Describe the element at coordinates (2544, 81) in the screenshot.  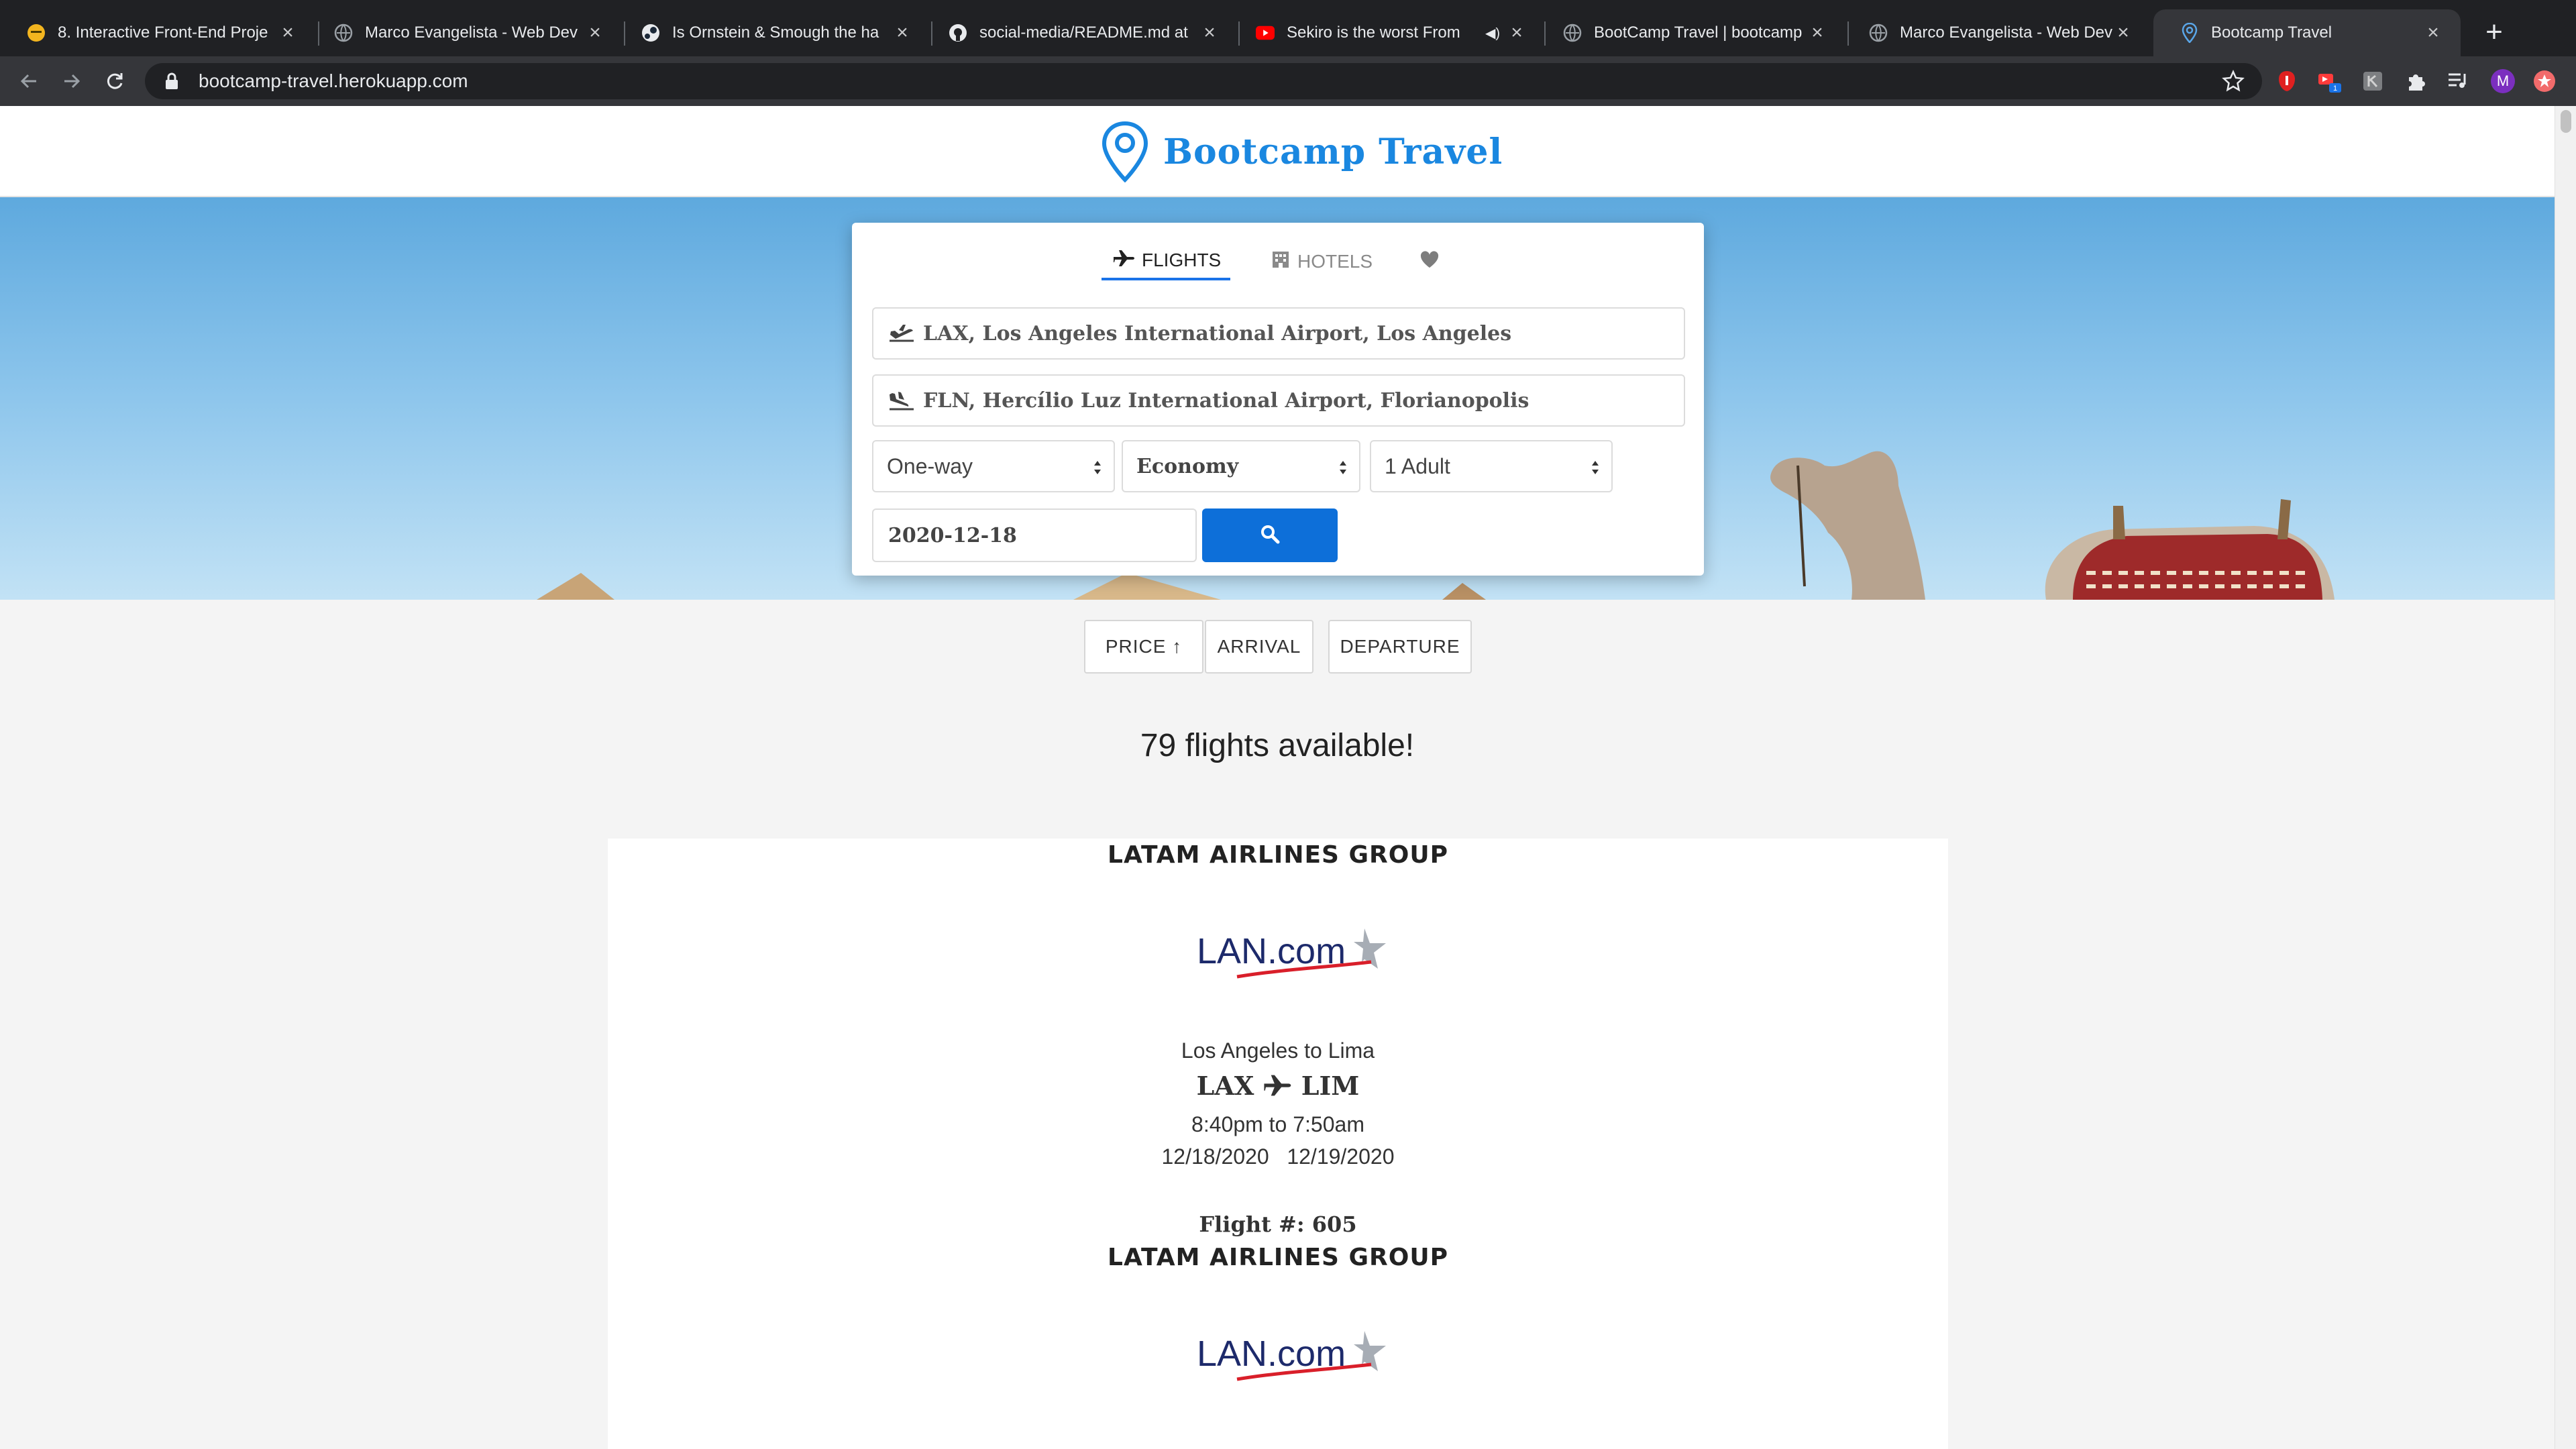
I see `extension-pink-icon` at that location.